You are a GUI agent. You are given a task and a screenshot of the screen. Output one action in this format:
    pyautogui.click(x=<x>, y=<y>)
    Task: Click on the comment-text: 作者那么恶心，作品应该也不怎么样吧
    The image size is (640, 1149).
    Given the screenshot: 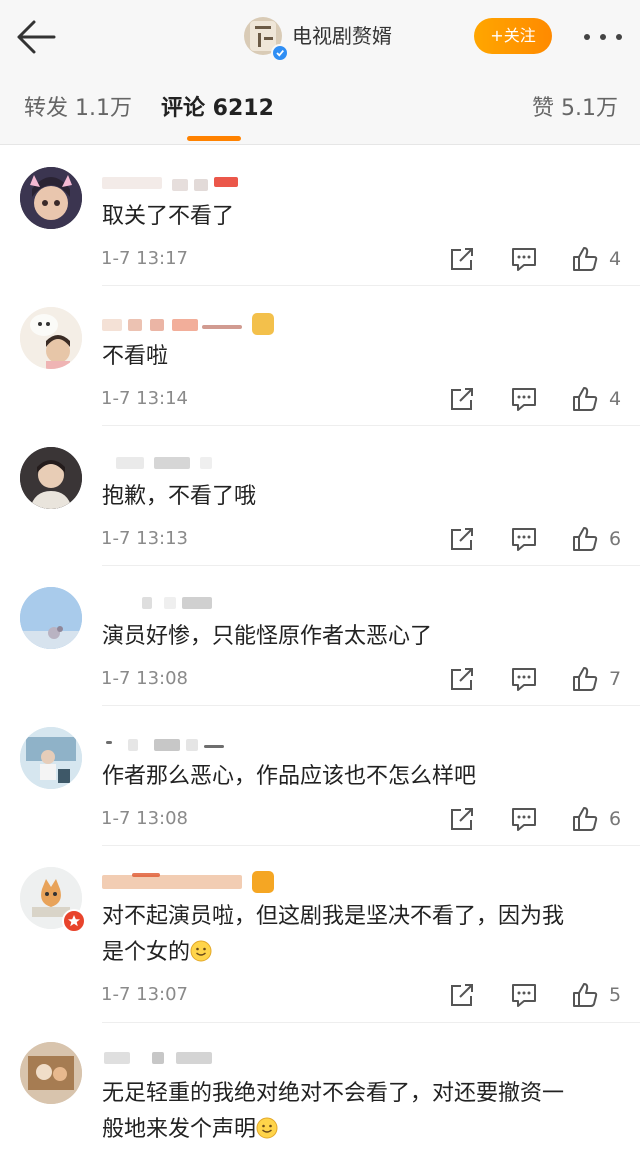 What is the action you would take?
    pyautogui.click(x=289, y=776)
    